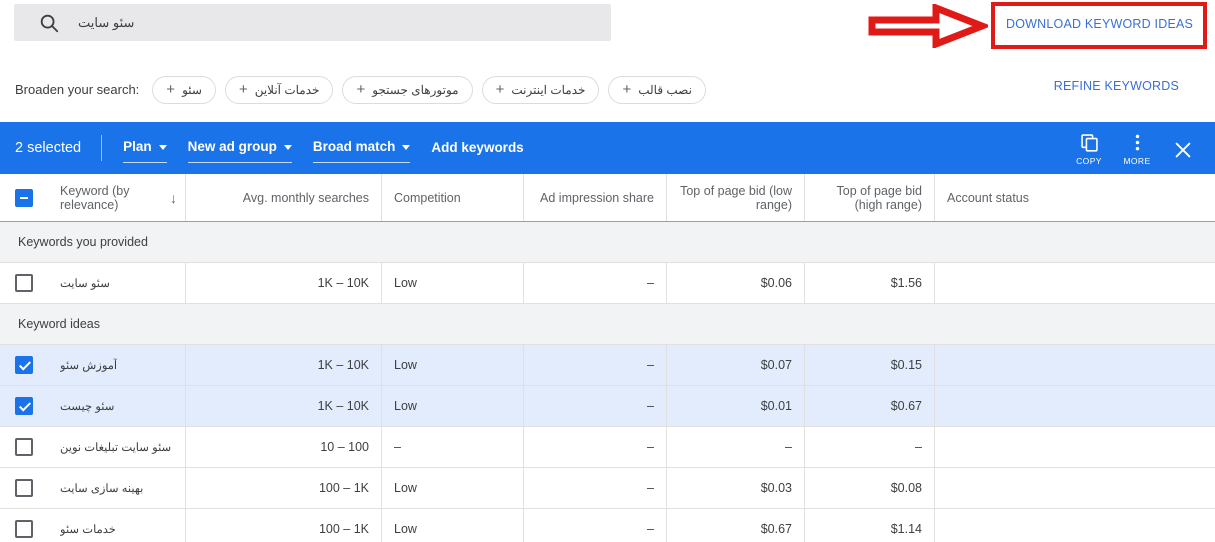 The image size is (1215, 542). What do you see at coordinates (870, 406) in the screenshot?
I see `cell-bid-high: $0.67` at bounding box center [870, 406].